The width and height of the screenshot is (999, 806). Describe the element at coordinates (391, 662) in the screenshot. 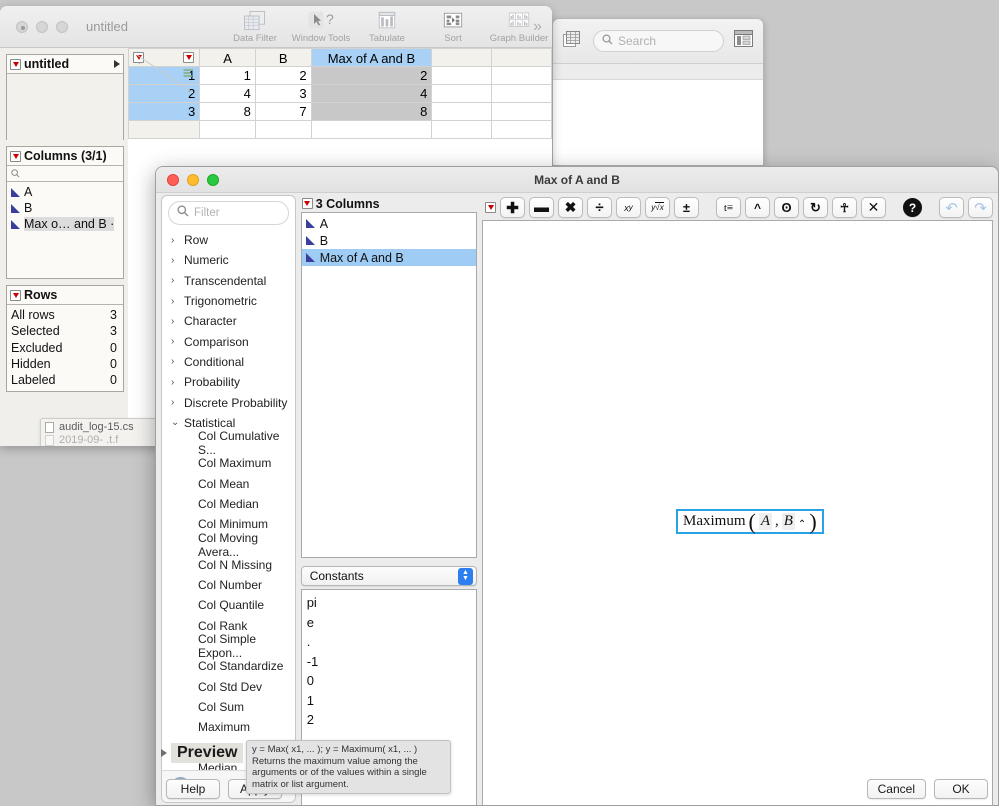

I see `constant-item: -1` at that location.